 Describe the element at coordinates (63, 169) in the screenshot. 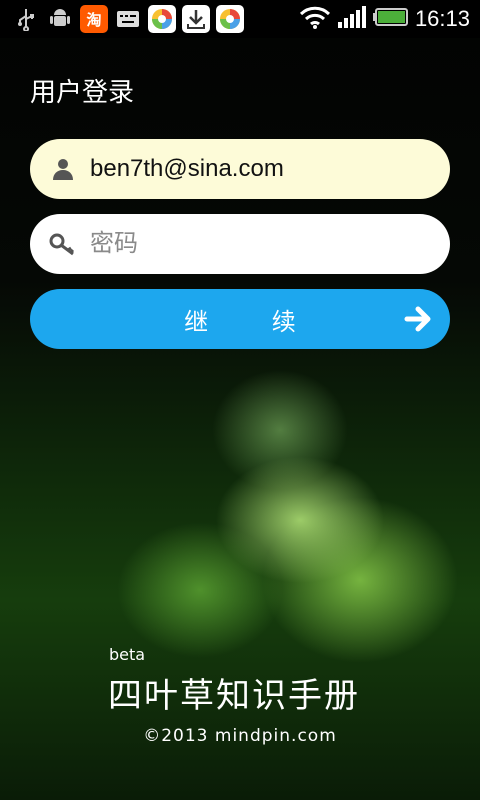

I see `user-icon` at that location.